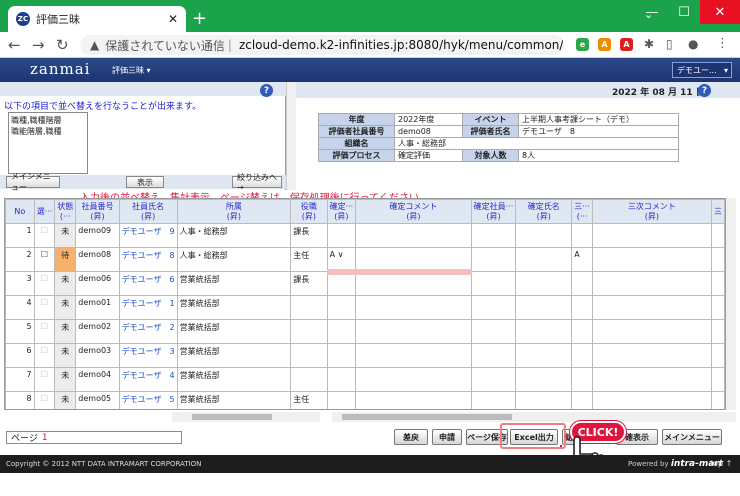 The height and width of the screenshot is (496, 740). Describe the element at coordinates (148, 331) in the screenshot. I see `employee-name: デモユーザ 2` at that location.